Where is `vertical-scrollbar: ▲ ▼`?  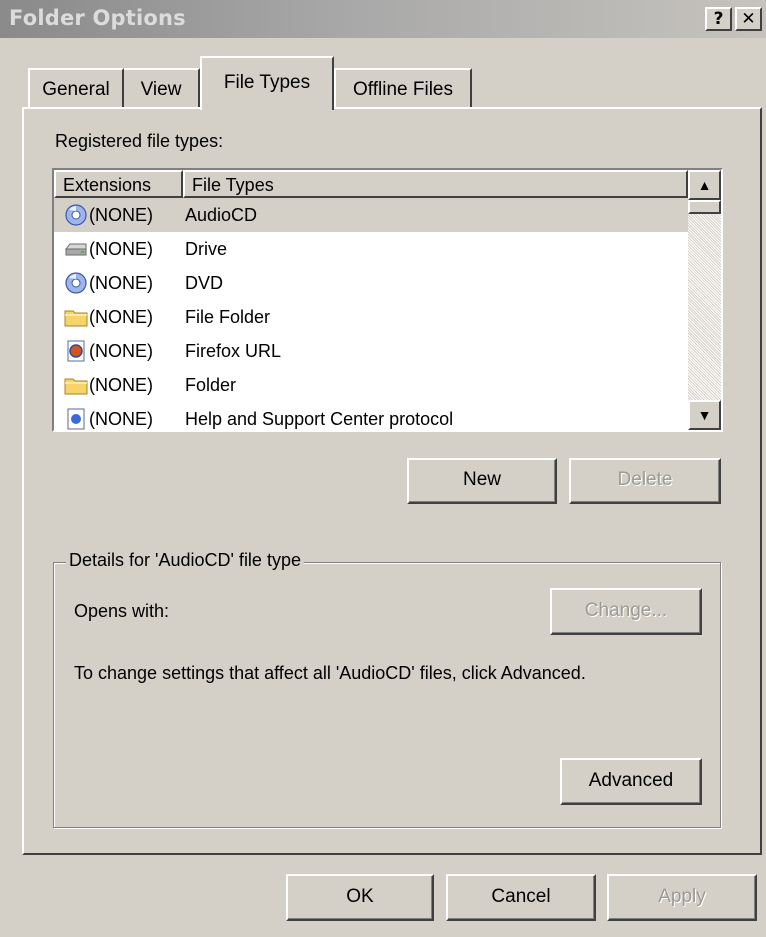
vertical-scrollbar: ▲ ▼ is located at coordinates (704, 300).